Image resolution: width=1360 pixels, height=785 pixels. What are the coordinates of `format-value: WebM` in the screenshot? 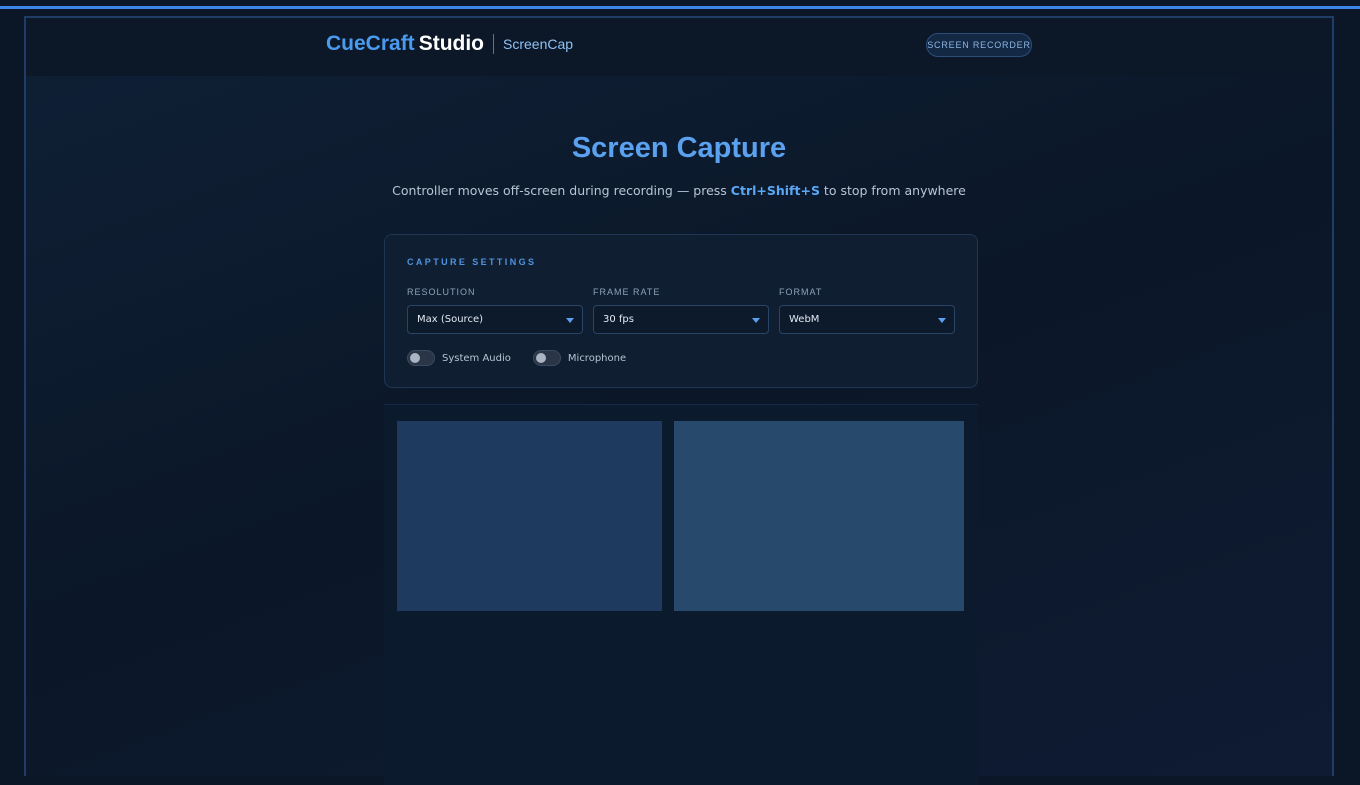 It's located at (804, 319).